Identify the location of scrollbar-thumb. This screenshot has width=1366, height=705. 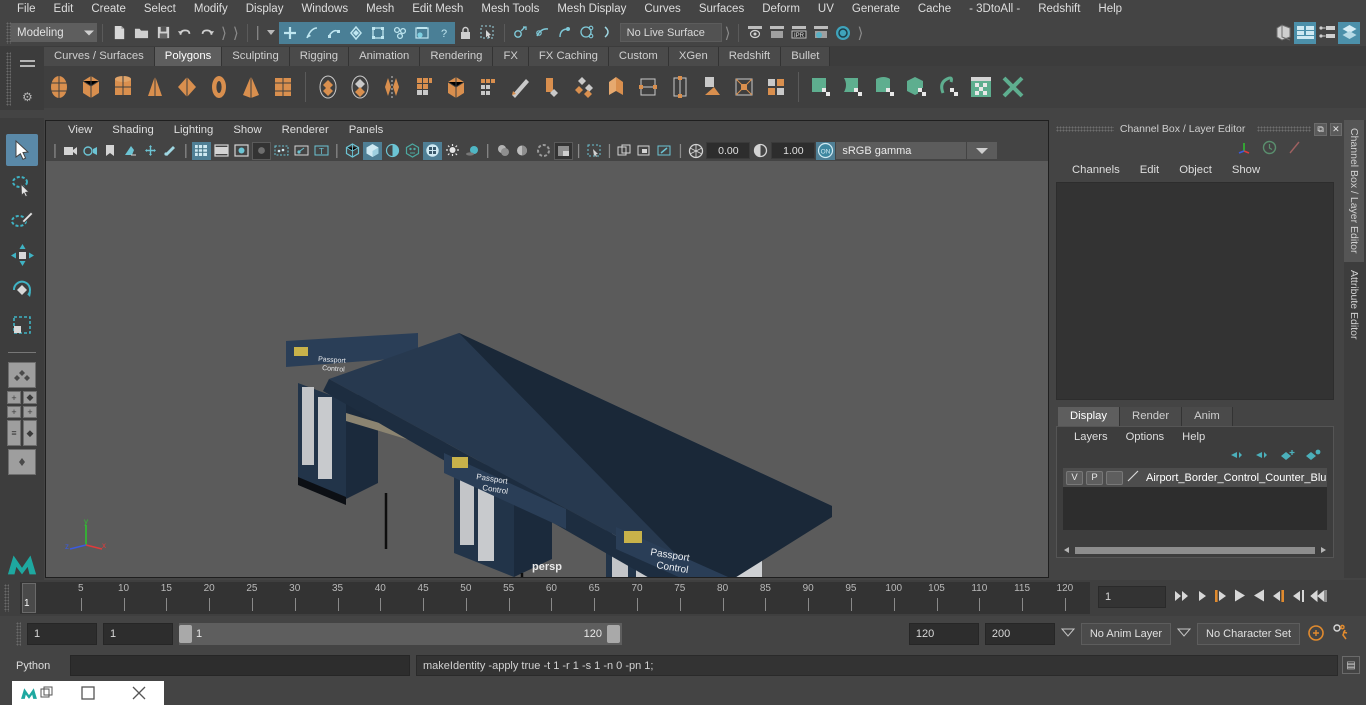
(1195, 550).